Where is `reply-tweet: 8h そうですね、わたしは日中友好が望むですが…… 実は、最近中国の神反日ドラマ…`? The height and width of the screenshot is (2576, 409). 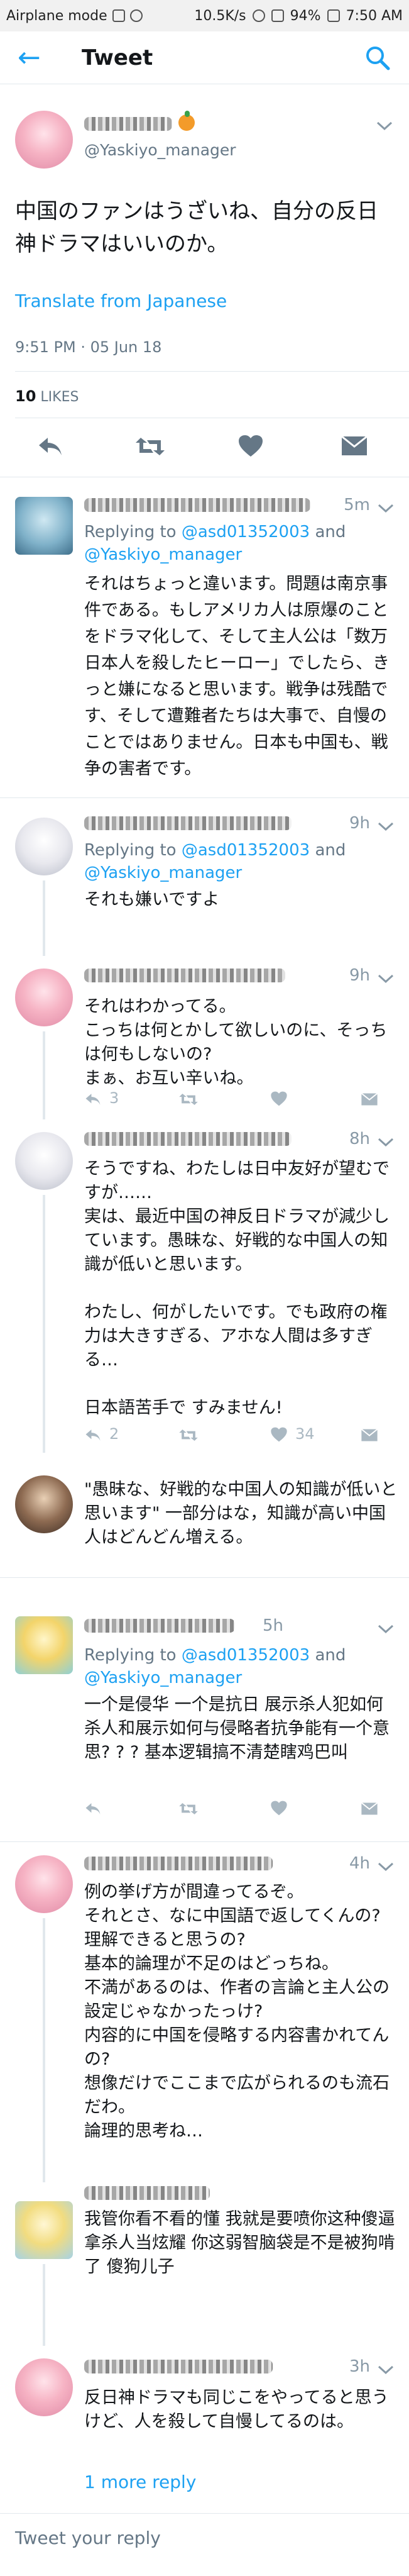 reply-tweet: 8h そうですね、わたしは日中友好が望むですが…… 実は、最近中国の神反日ドラマ… is located at coordinates (204, 1286).